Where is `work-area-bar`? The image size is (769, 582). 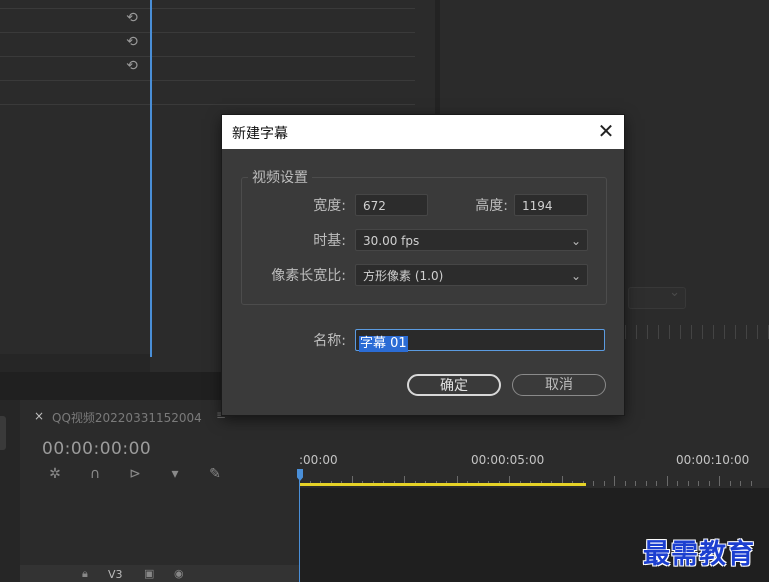 work-area-bar is located at coordinates (443, 484).